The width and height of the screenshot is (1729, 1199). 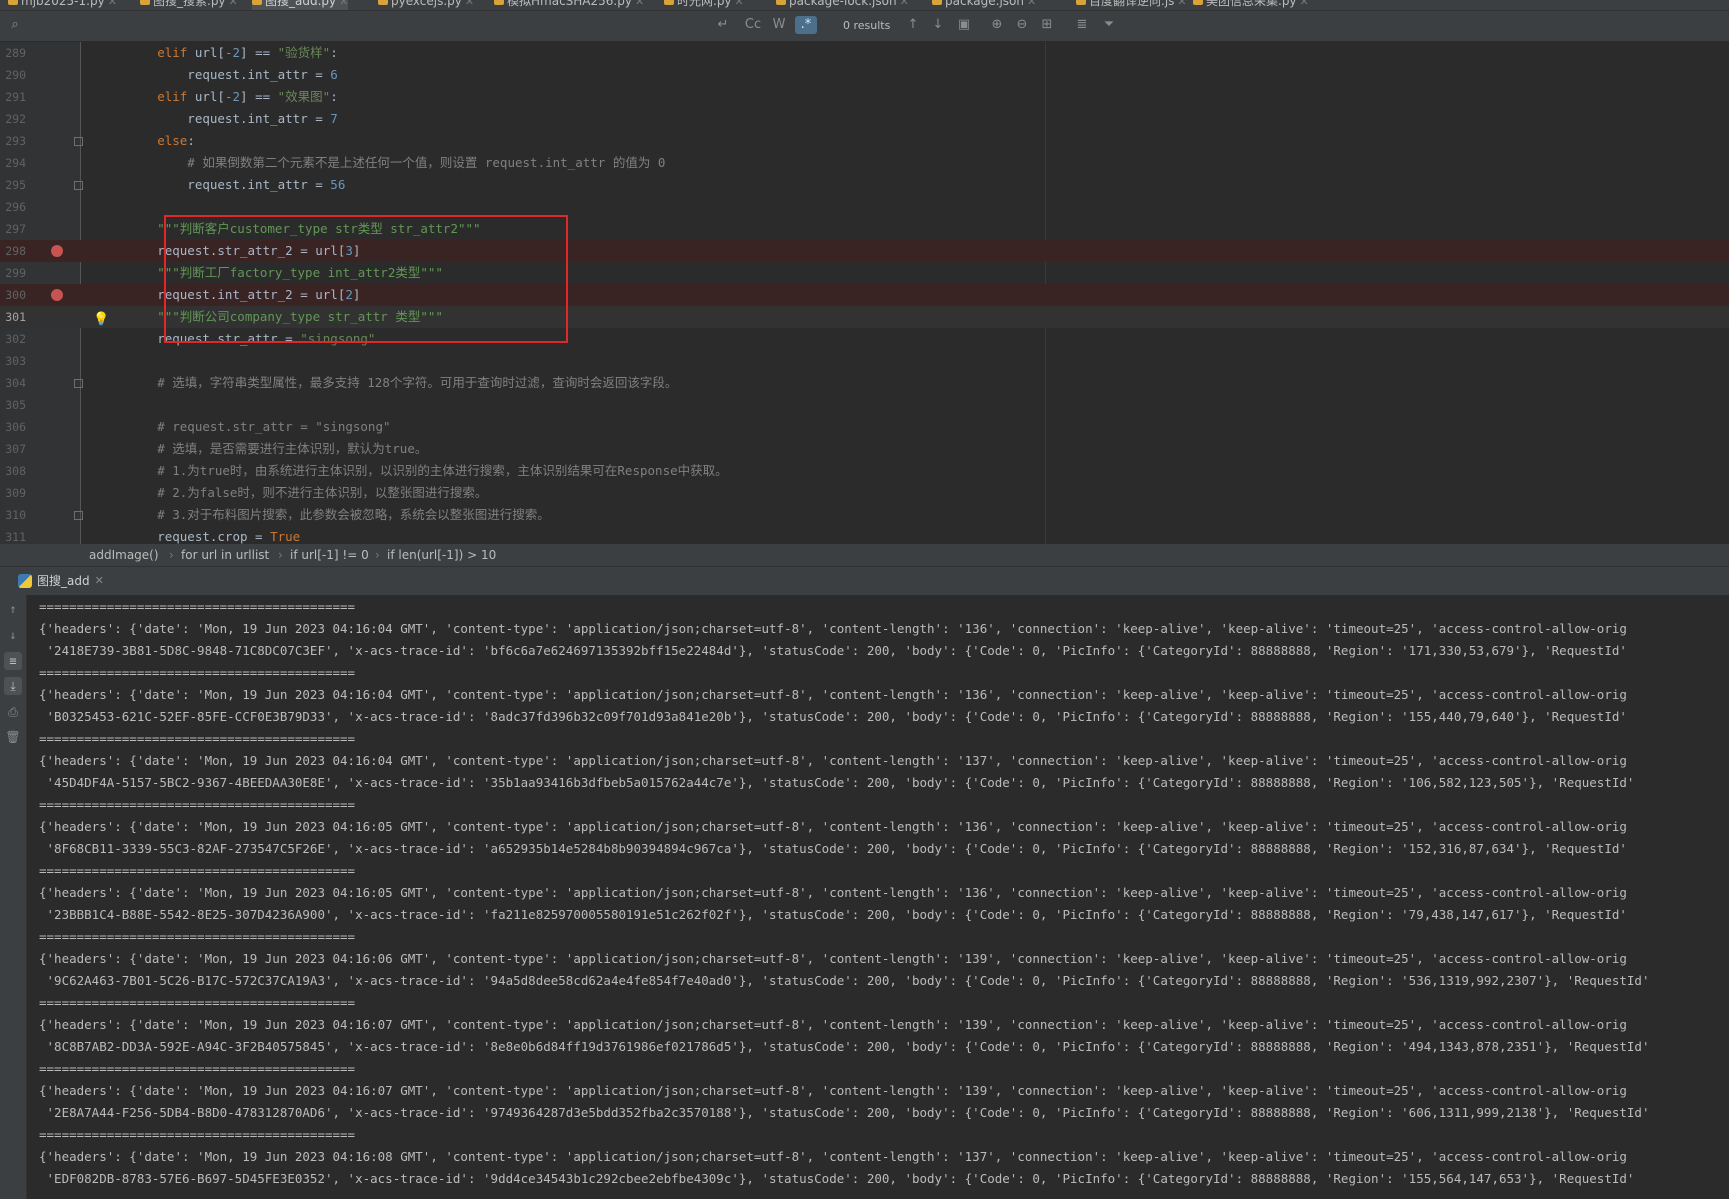 I want to click on breadcrumb-item: if len(url[-1]) > 10, so click(x=441, y=555).